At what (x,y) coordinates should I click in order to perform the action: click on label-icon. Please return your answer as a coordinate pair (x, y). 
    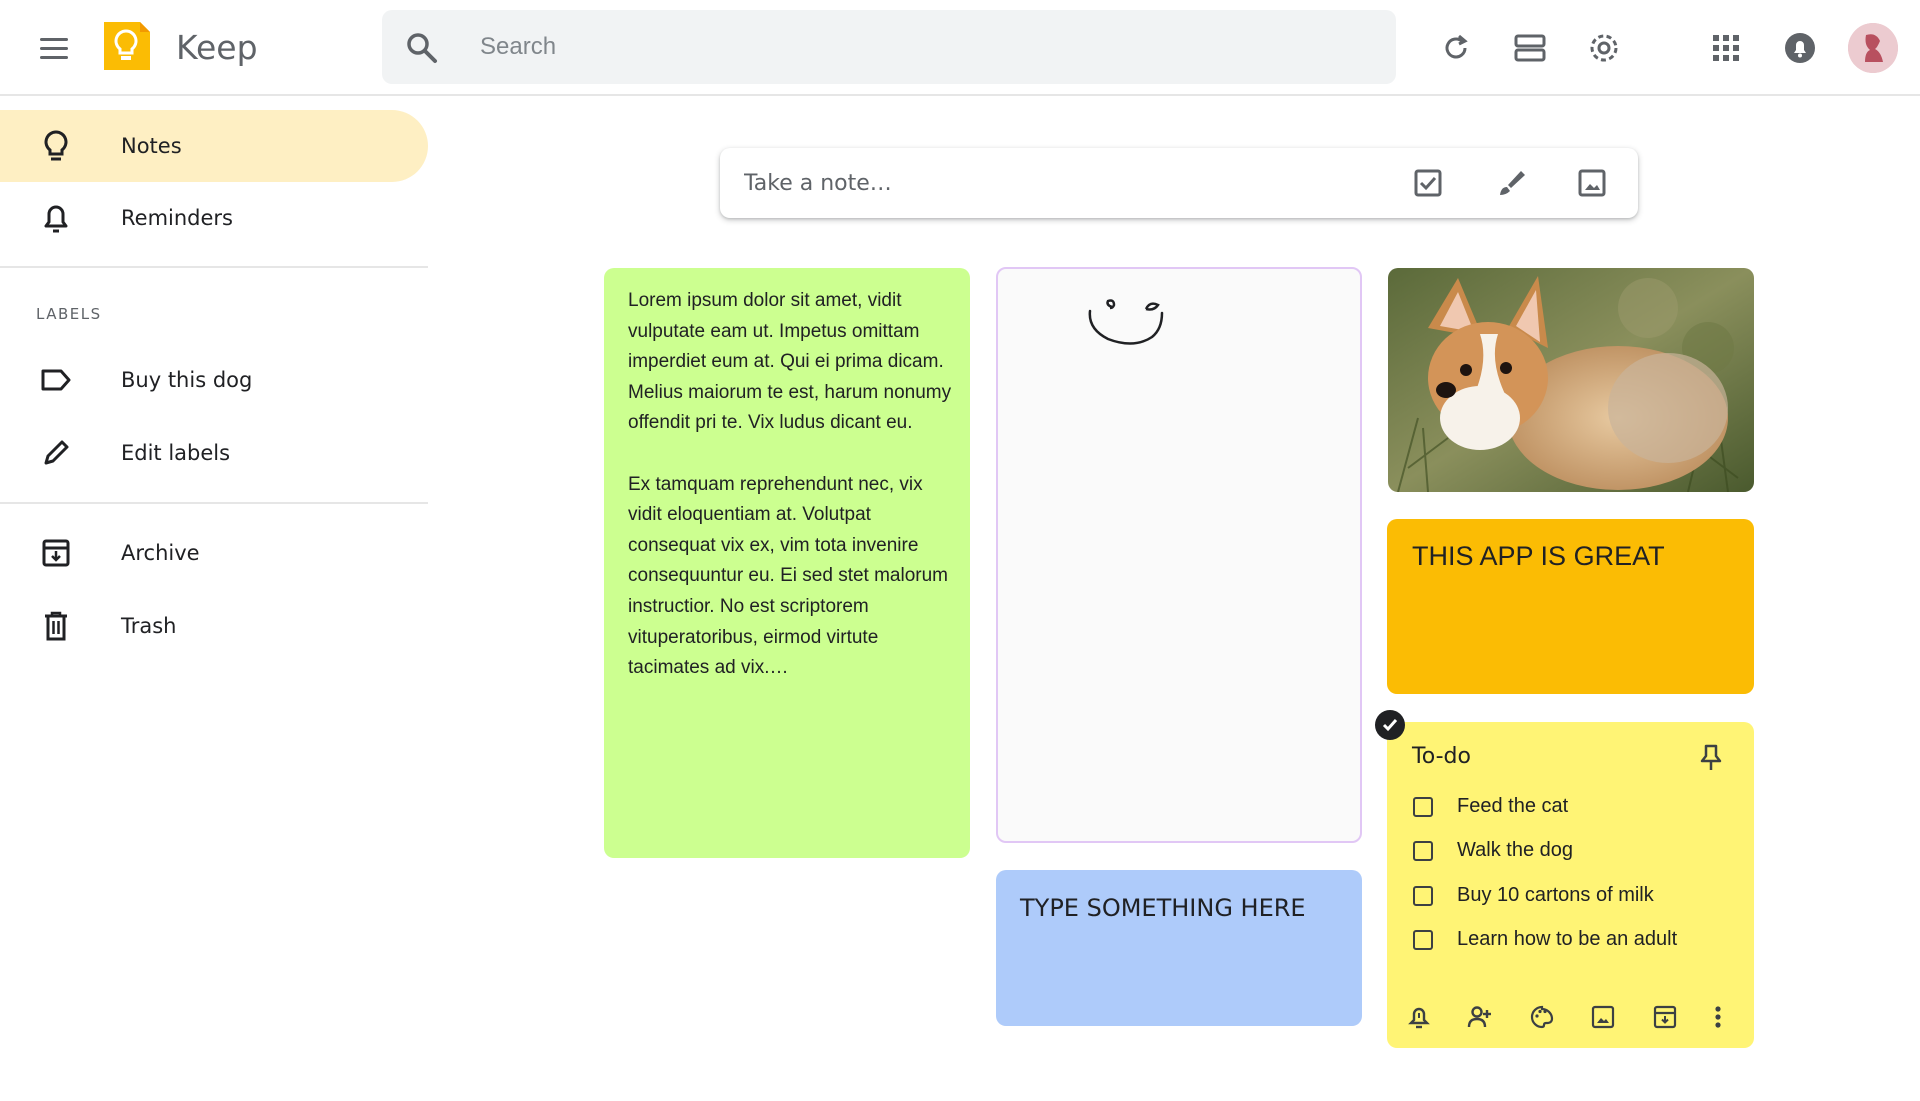
    Looking at the image, I should click on (56, 380).